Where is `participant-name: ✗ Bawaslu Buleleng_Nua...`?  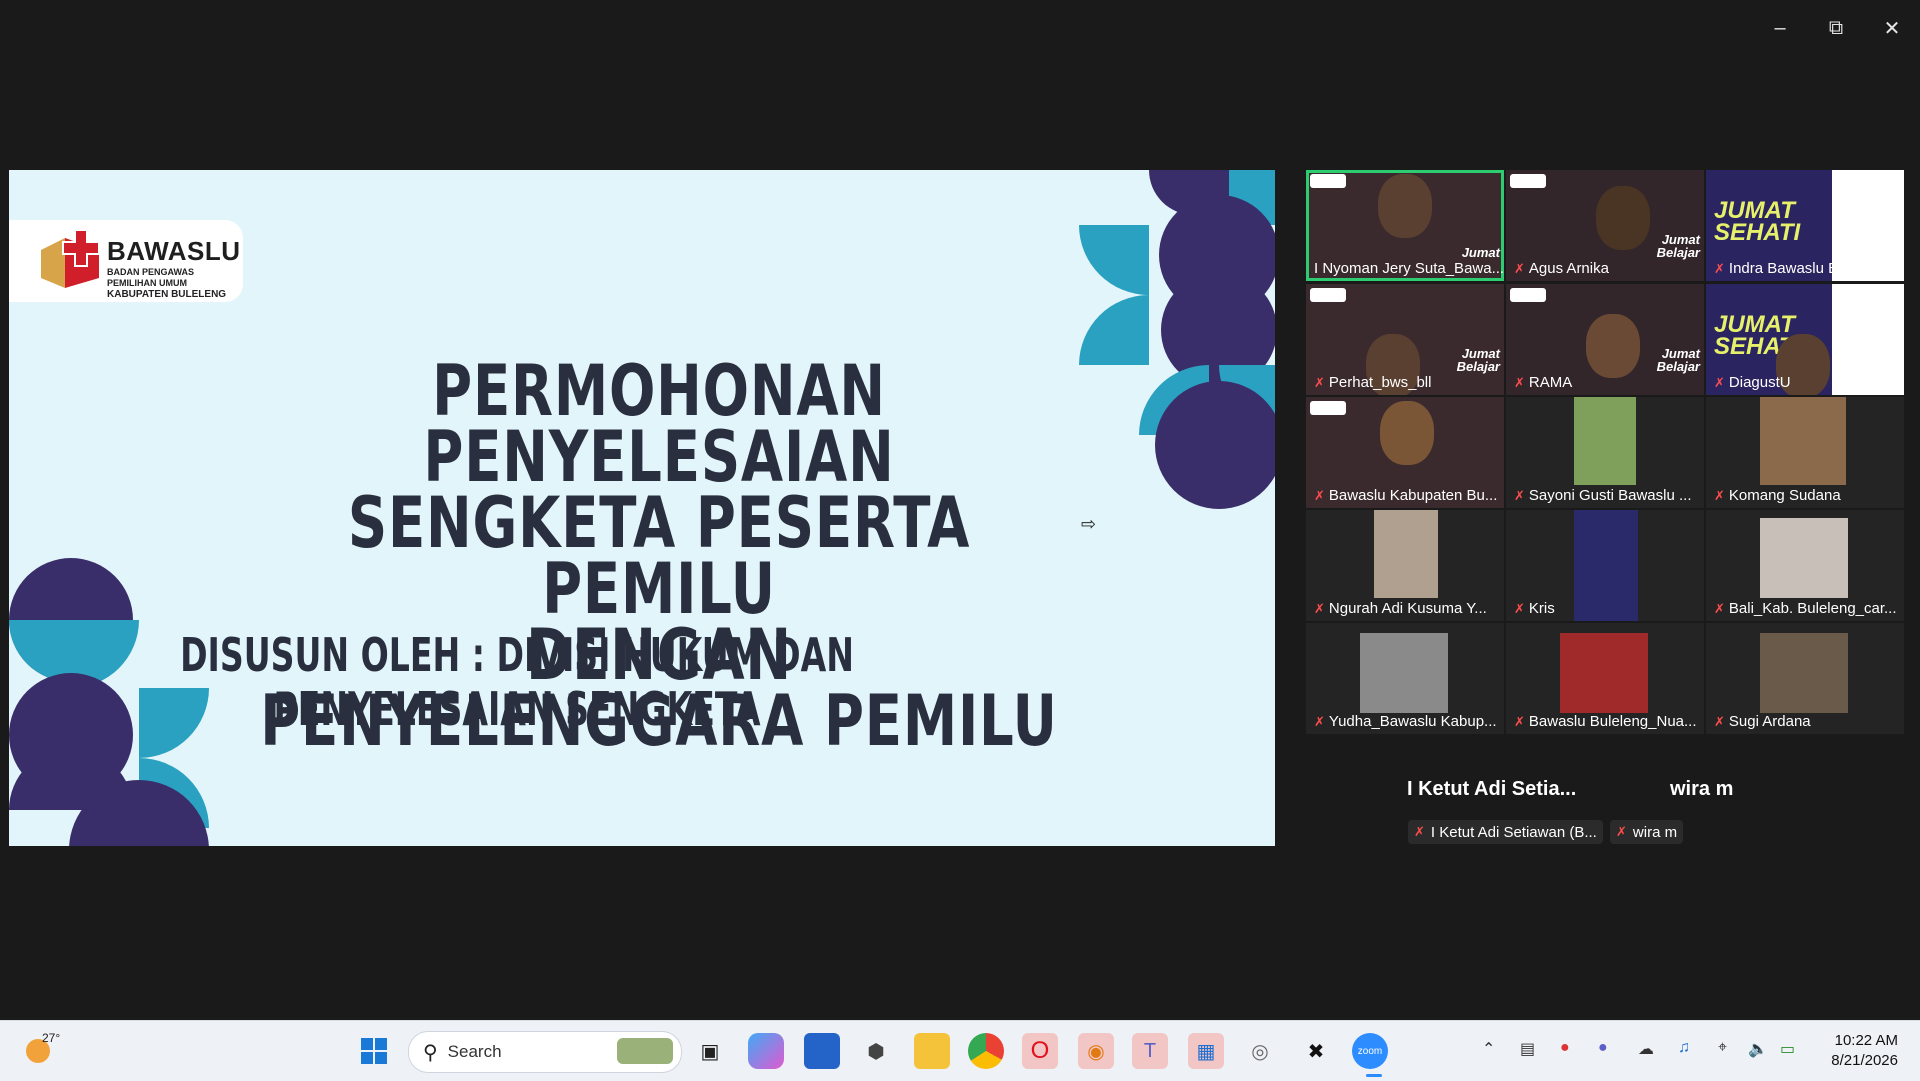
participant-name: ✗ Bawaslu Buleleng_Nua... is located at coordinates (1605, 721).